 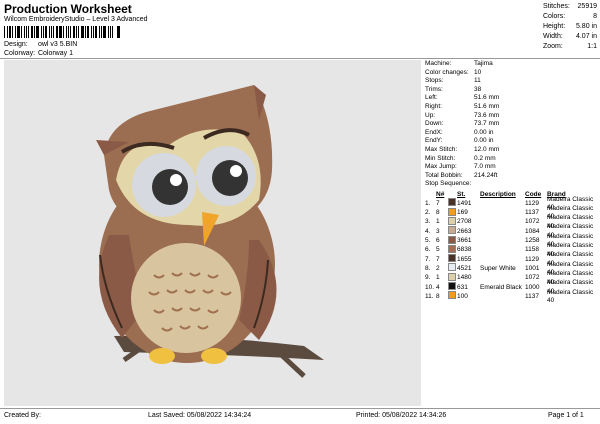 What do you see at coordinates (498, 194) in the screenshot?
I see `header-description: Description` at bounding box center [498, 194].